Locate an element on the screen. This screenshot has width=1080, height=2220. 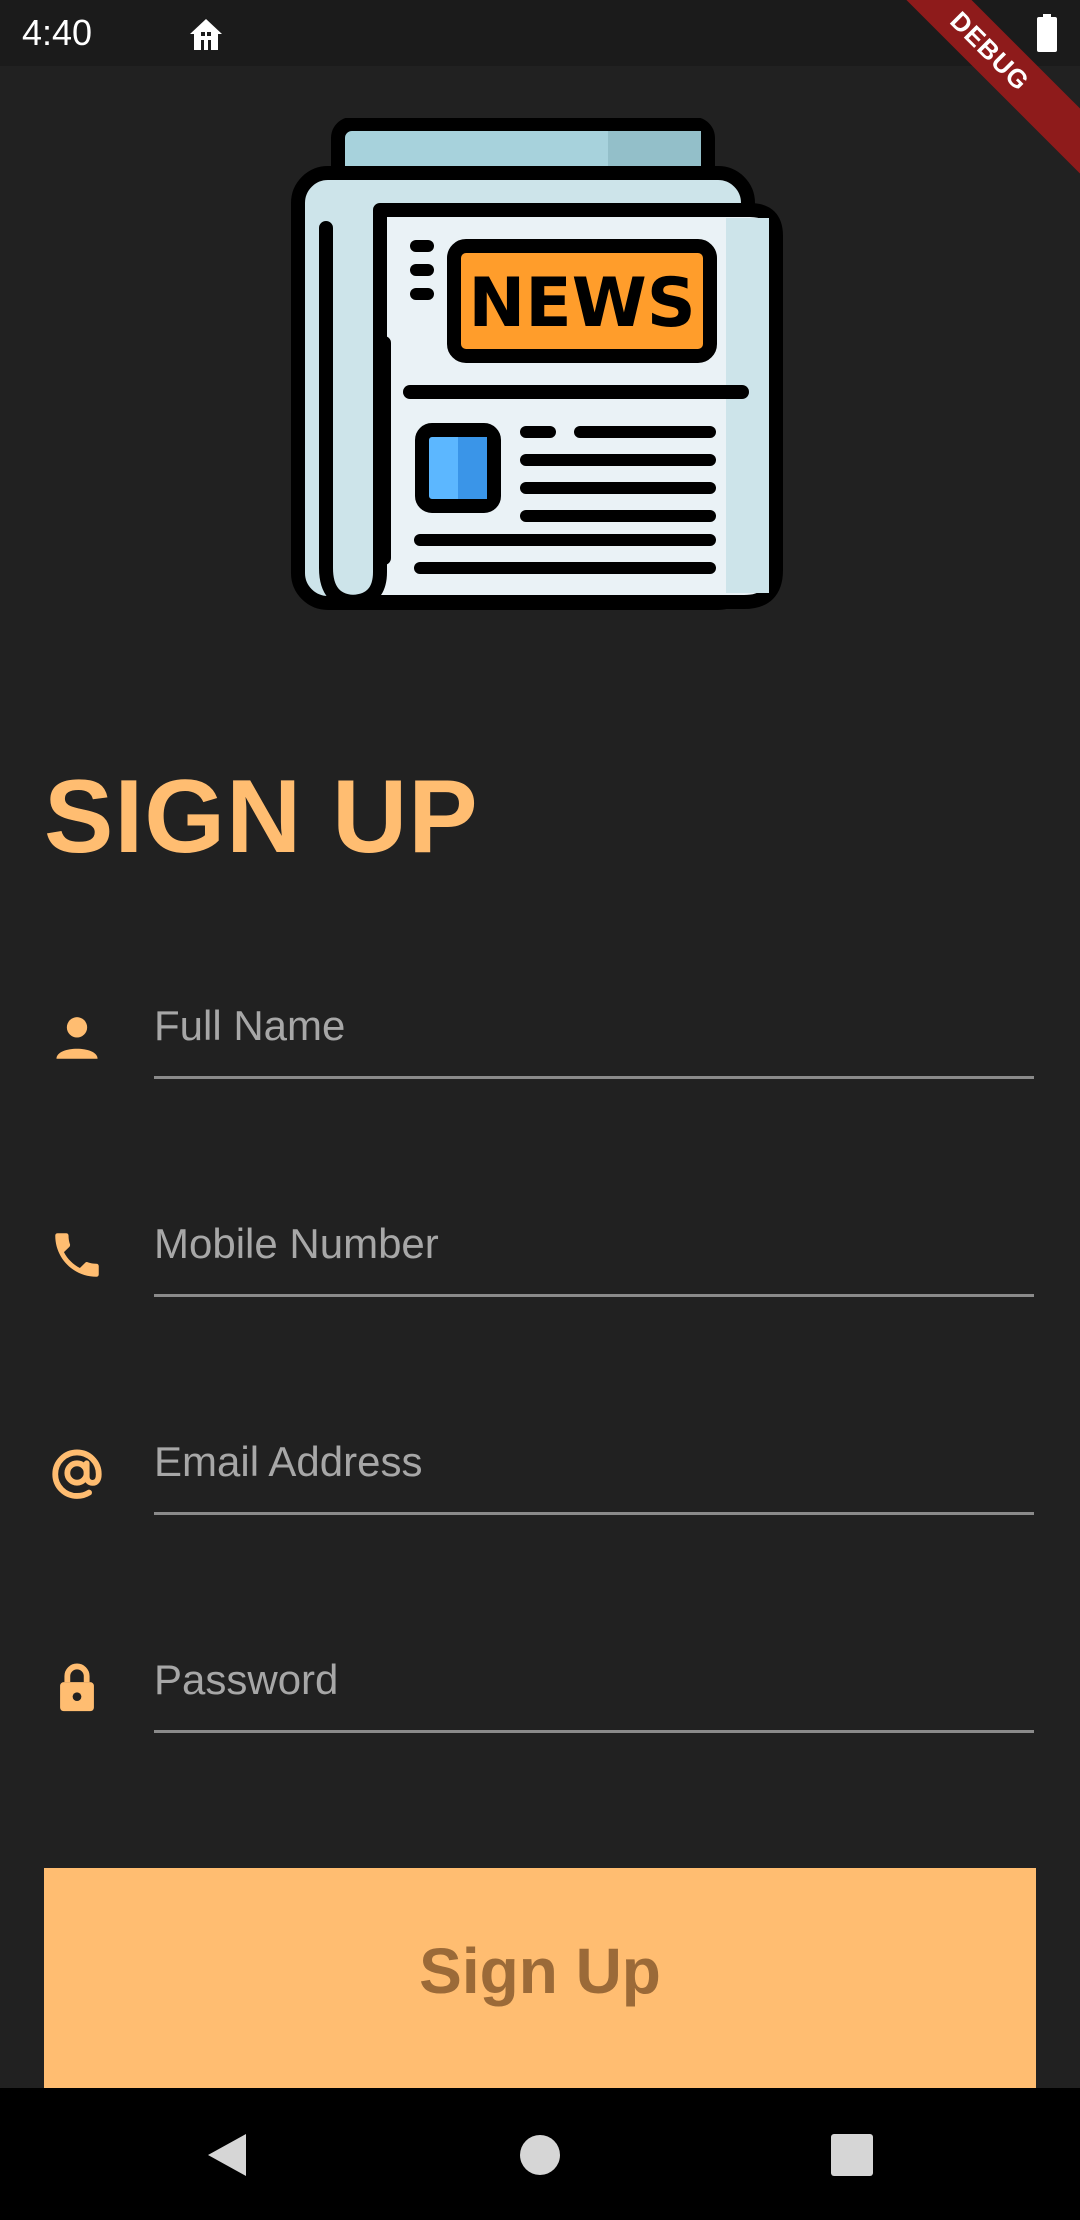
newspaper-icon: NEWS is located at coordinates (537, 364).